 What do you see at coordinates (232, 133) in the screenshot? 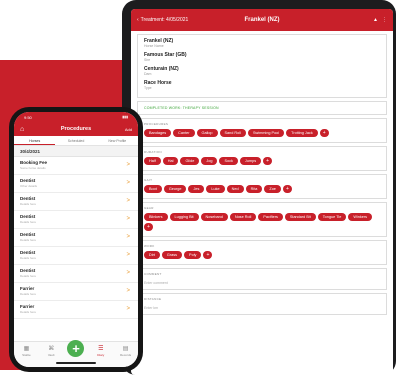
I see `chip: Sand Roll` at bounding box center [232, 133].